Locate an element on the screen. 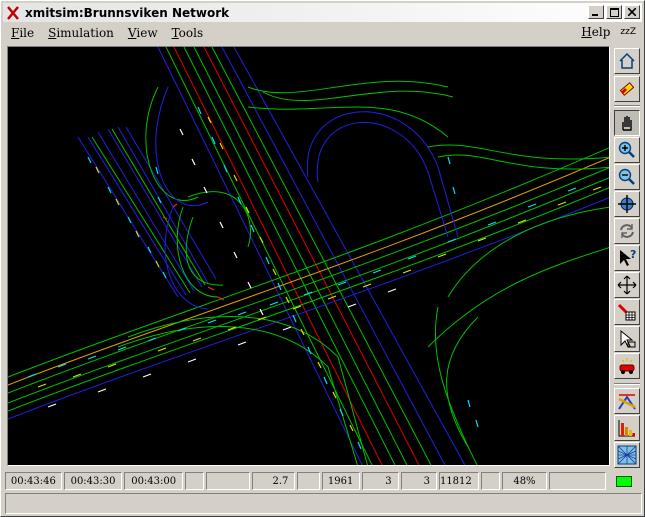  grid-edit-button is located at coordinates (627, 312).